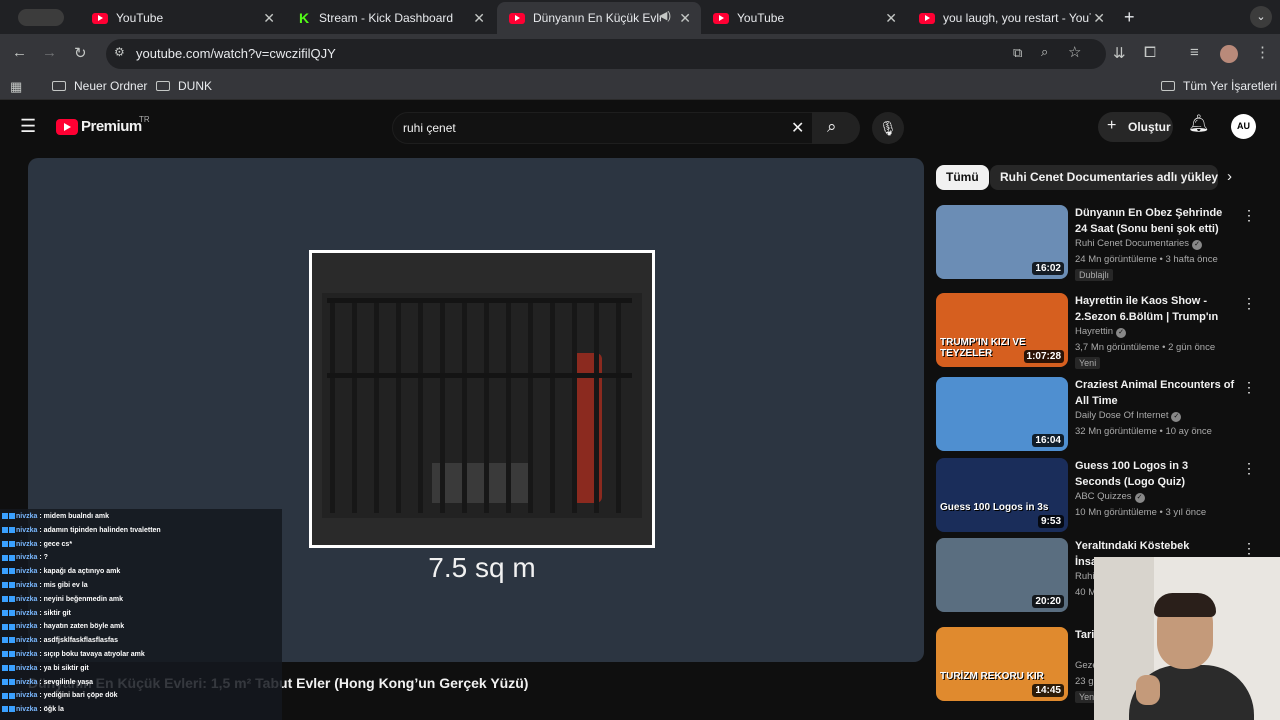 This screenshot has height=720, width=1280. Describe the element at coordinates (49, 52) in the screenshot. I see `forward-icon: →` at that location.